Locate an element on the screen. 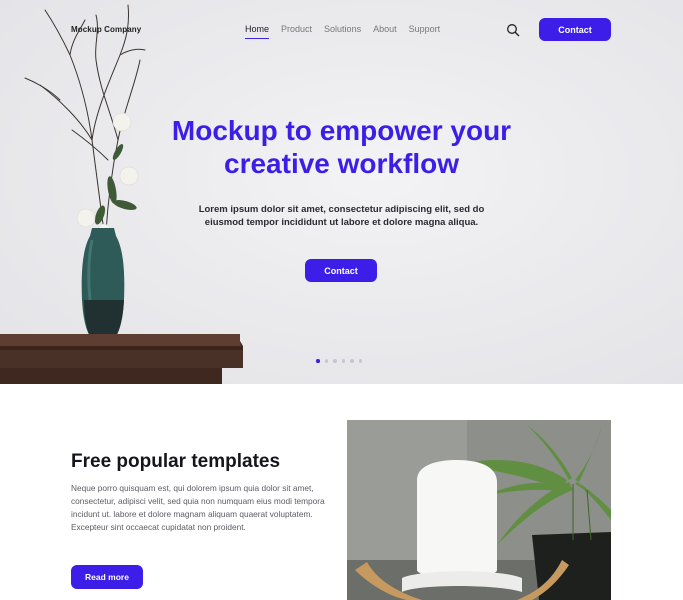 The width and height of the screenshot is (683, 600). nav-item-solutions: Solutions is located at coordinates (342, 31).